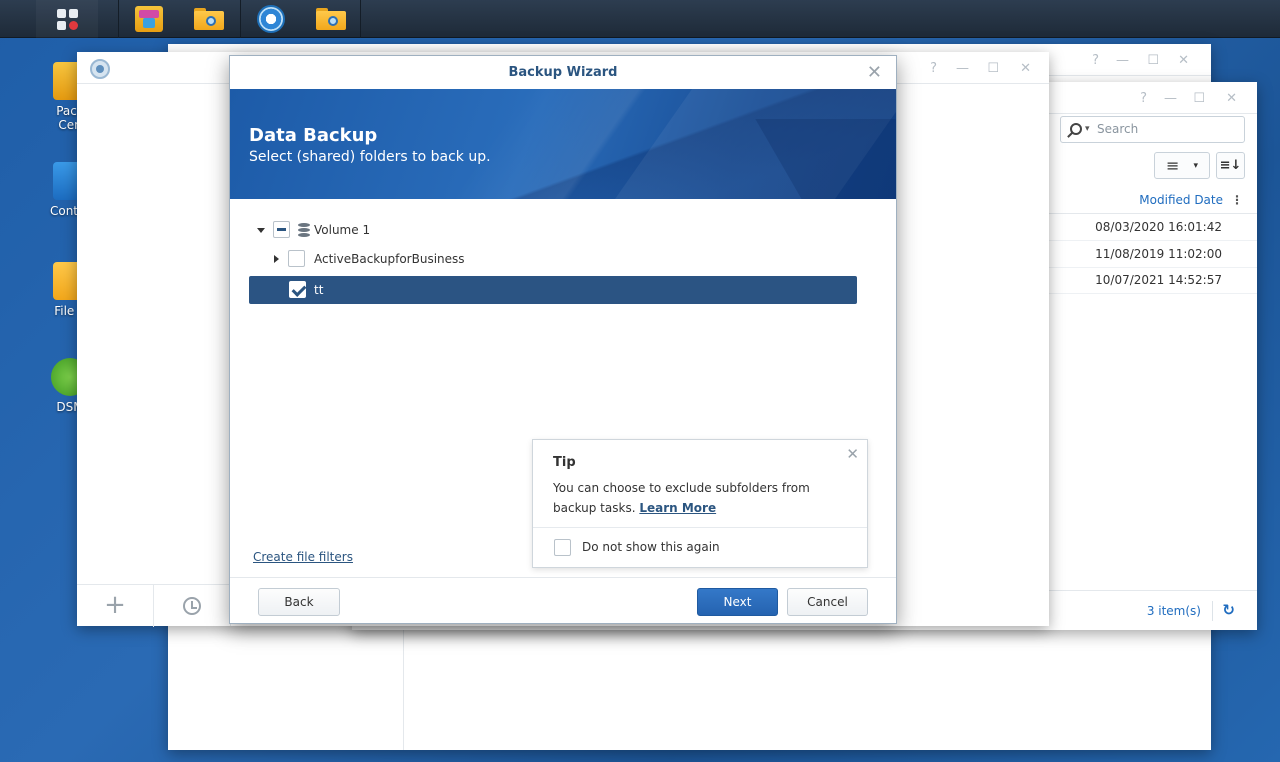  What do you see at coordinates (1237, 200) in the screenshot?
I see `column-menu-icon: ⋮` at bounding box center [1237, 200].